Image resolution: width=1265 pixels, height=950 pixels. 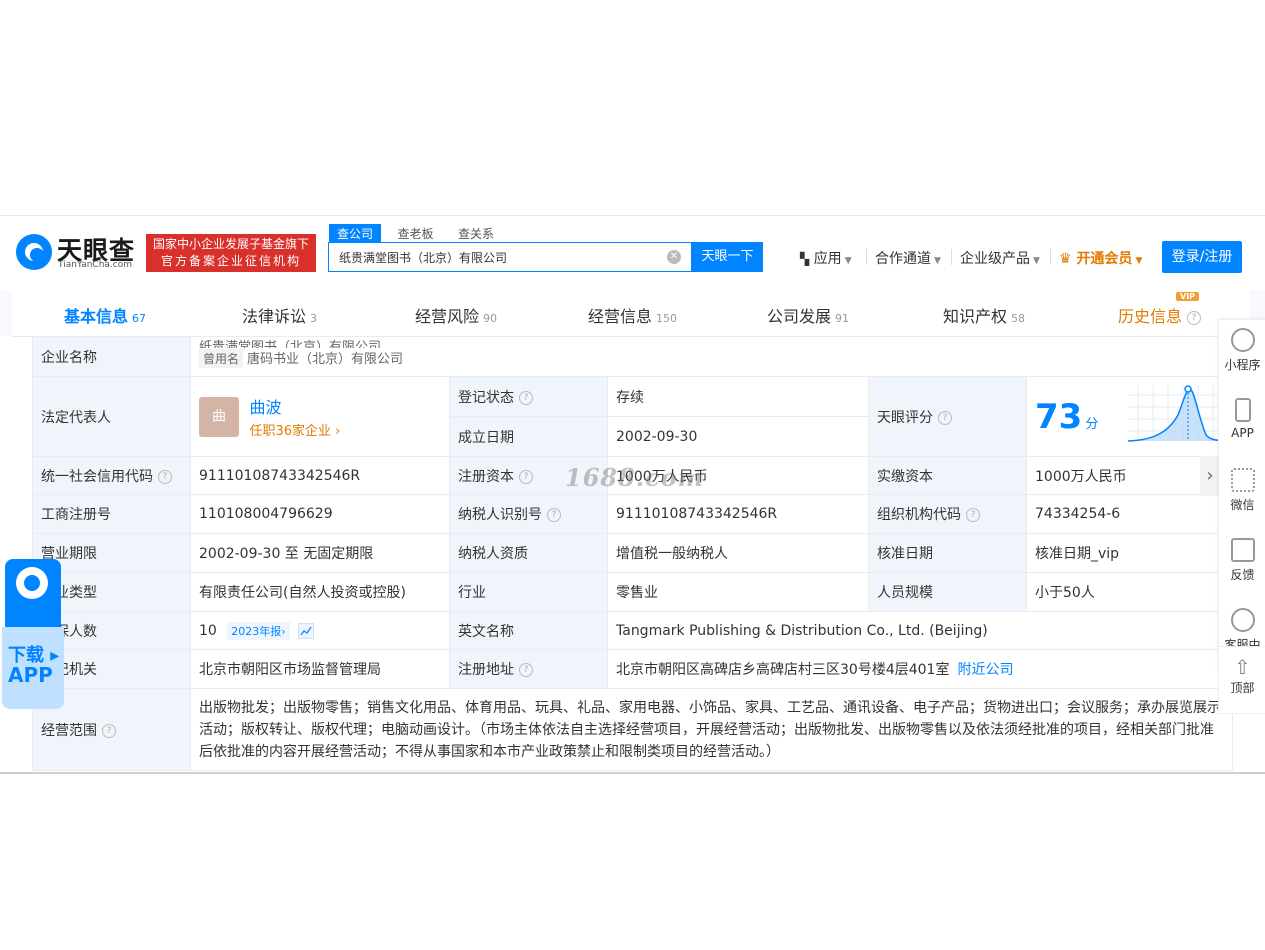 I want to click on tab-label: 法律诉讼, so click(x=274, y=316).